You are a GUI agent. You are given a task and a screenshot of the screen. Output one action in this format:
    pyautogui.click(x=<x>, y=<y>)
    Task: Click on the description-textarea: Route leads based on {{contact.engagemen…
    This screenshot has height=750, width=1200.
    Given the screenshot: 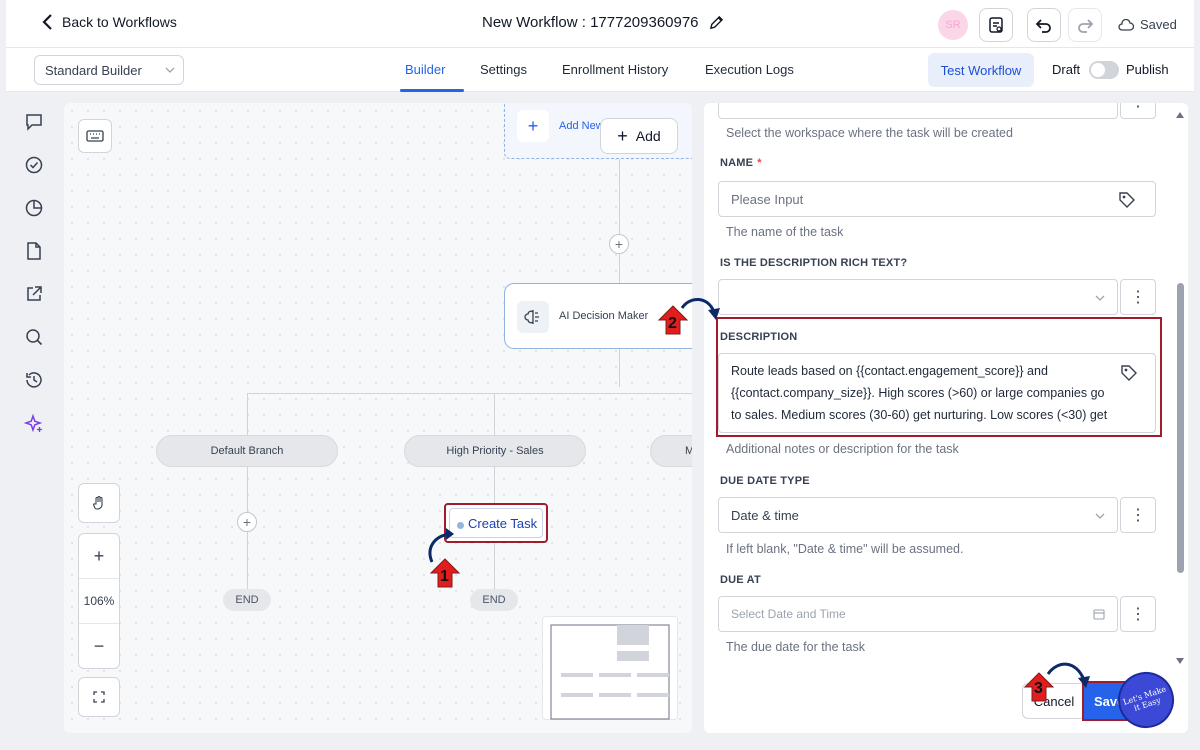 What is the action you would take?
    pyautogui.click(x=937, y=393)
    